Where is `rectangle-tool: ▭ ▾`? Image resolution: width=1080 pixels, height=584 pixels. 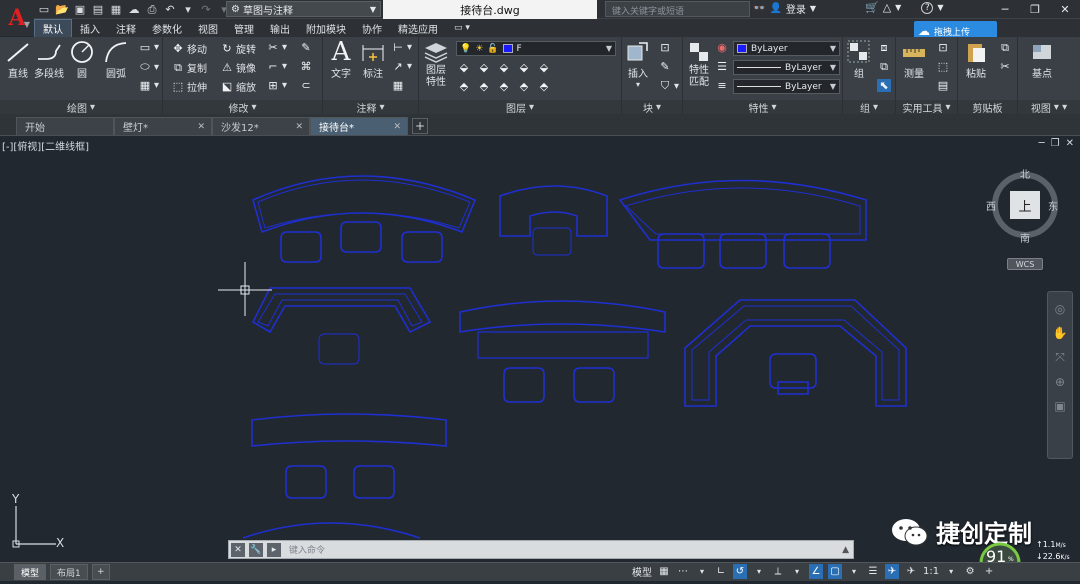
rectangle-tool: ▭ ▾ is located at coordinates (148, 47).